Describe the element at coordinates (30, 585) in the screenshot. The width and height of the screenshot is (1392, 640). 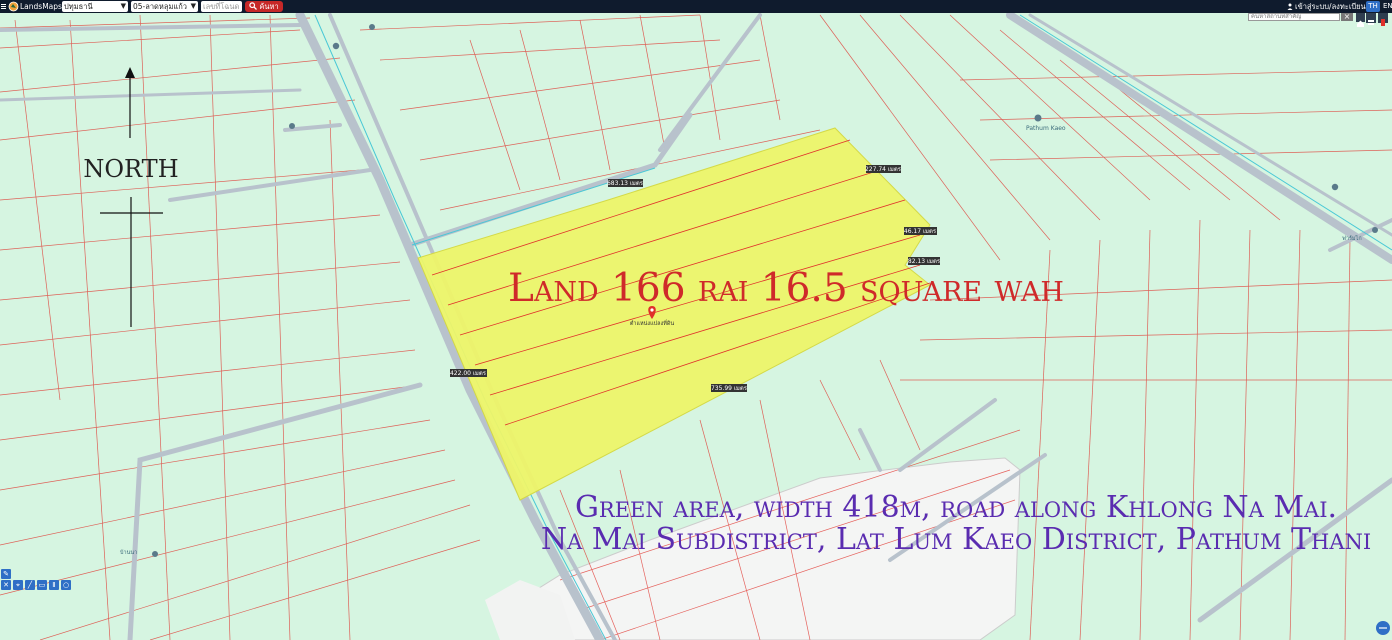
I see `line-tool-icon: ╱` at that location.